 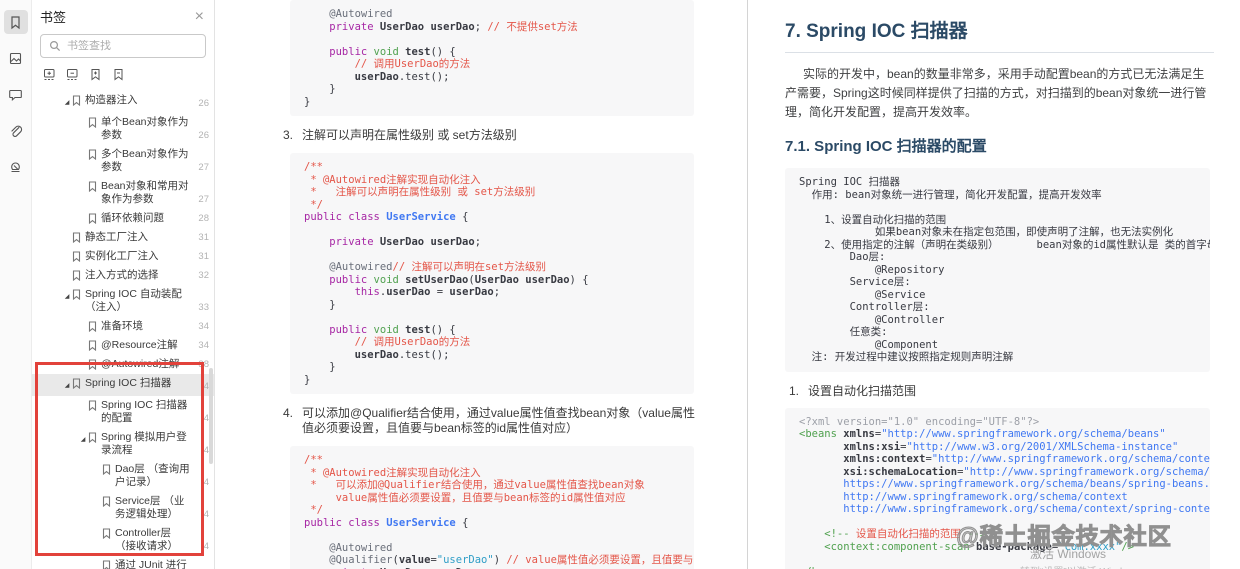 I want to click on bookmark-item: 静态工厂注入 31, so click(x=123, y=237).